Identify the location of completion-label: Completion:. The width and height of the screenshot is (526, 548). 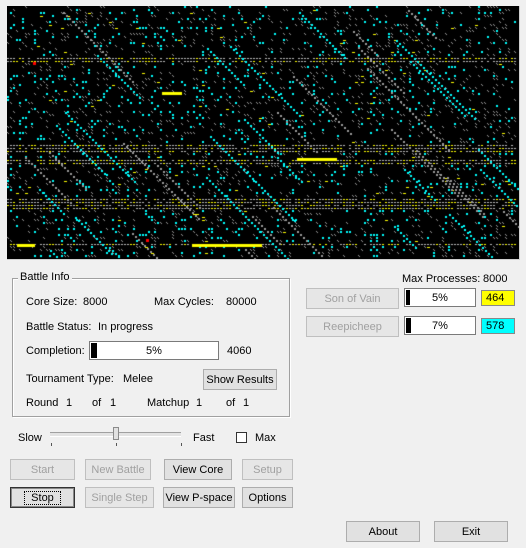
(55, 351).